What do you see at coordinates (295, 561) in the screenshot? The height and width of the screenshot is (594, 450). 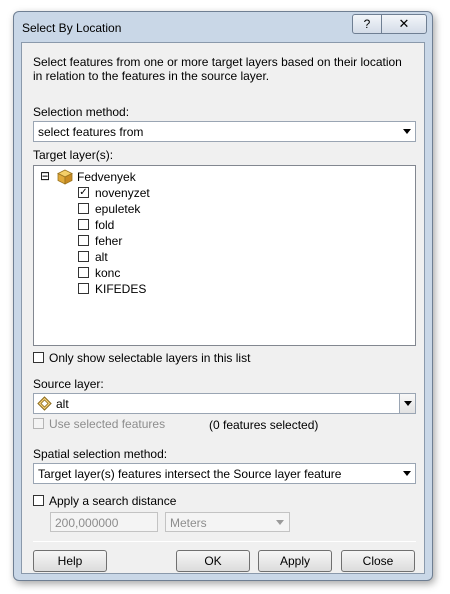 I see `apply-button: Apply` at bounding box center [295, 561].